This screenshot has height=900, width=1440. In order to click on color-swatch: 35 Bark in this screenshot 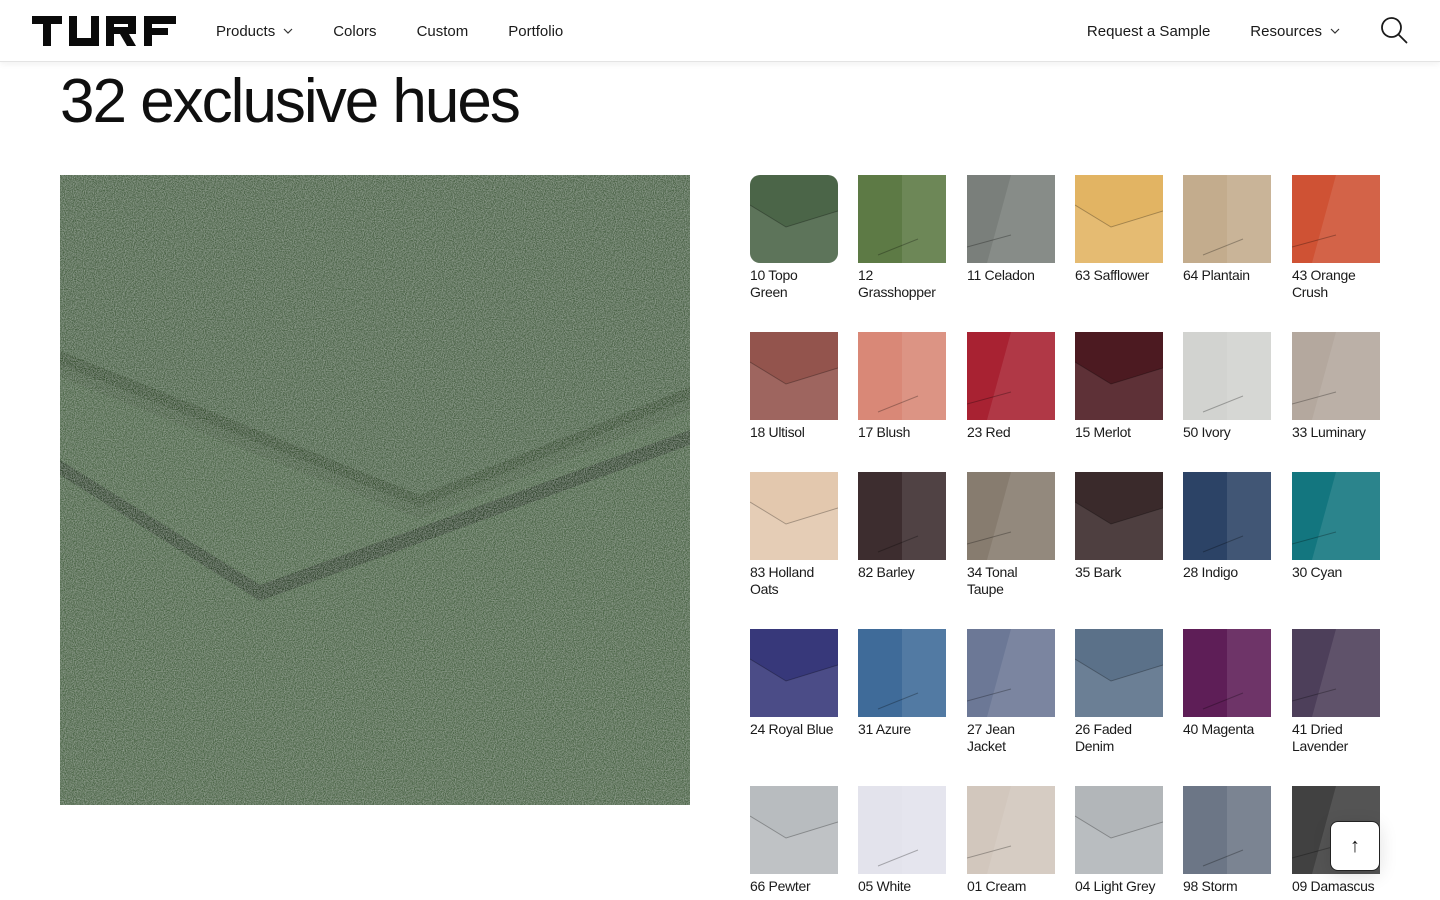, I will do `click(1119, 526)`.